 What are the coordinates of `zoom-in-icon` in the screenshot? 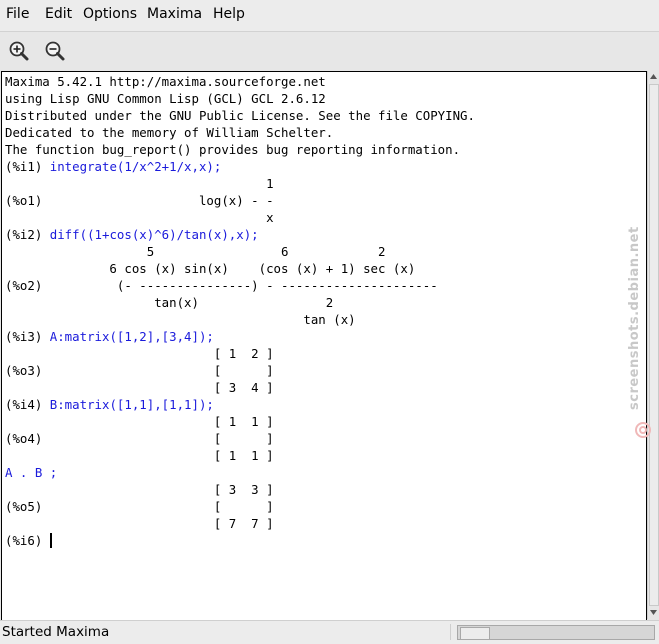 It's located at (19, 51).